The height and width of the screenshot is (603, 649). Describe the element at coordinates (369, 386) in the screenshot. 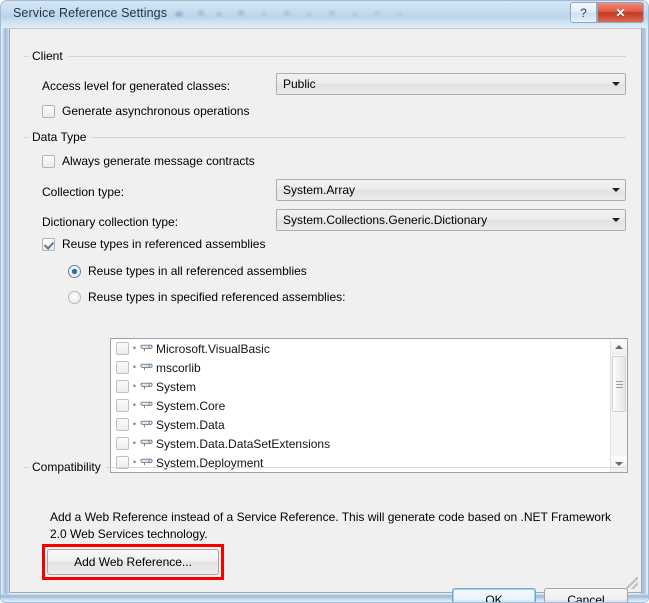

I see `assembly-list-item: • System` at that location.